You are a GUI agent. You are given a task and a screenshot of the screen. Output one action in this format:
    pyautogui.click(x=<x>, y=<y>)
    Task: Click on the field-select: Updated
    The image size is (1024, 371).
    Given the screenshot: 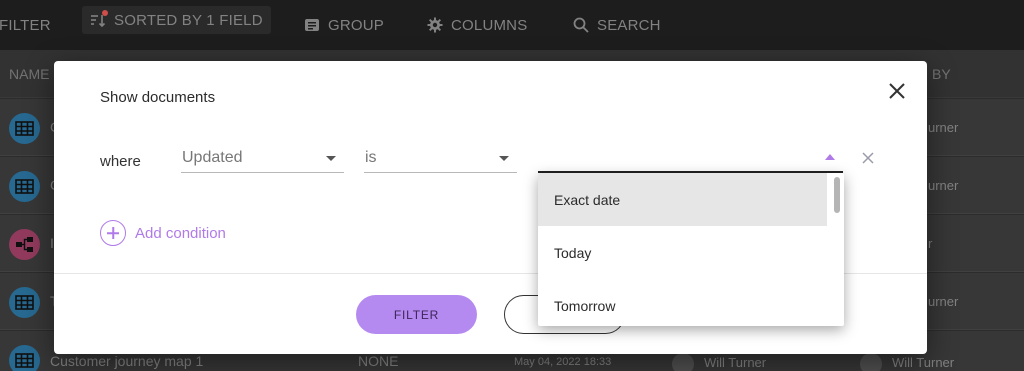 What is the action you would take?
    pyautogui.click(x=262, y=159)
    